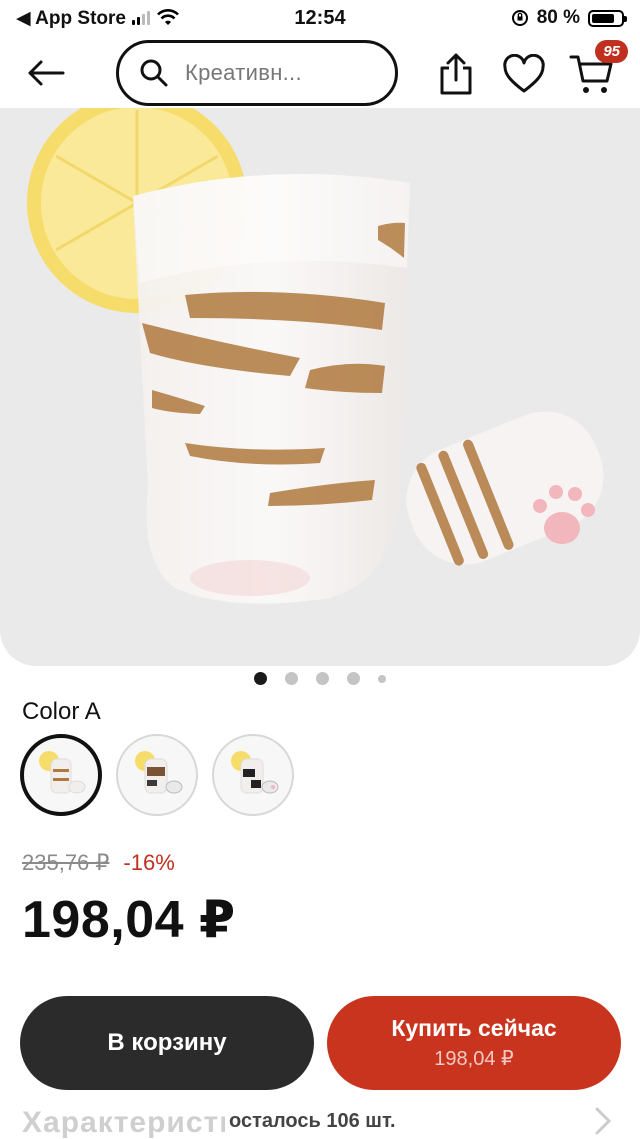  I want to click on back-button, so click(46, 73).